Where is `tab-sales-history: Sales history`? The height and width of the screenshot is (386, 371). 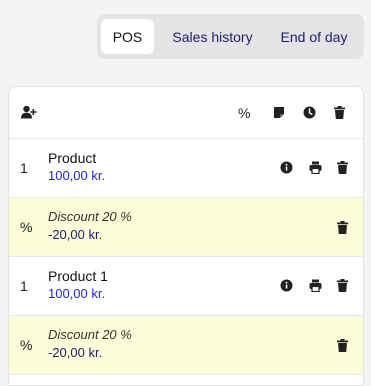
tab-sales-history: Sales history is located at coordinates (212, 36).